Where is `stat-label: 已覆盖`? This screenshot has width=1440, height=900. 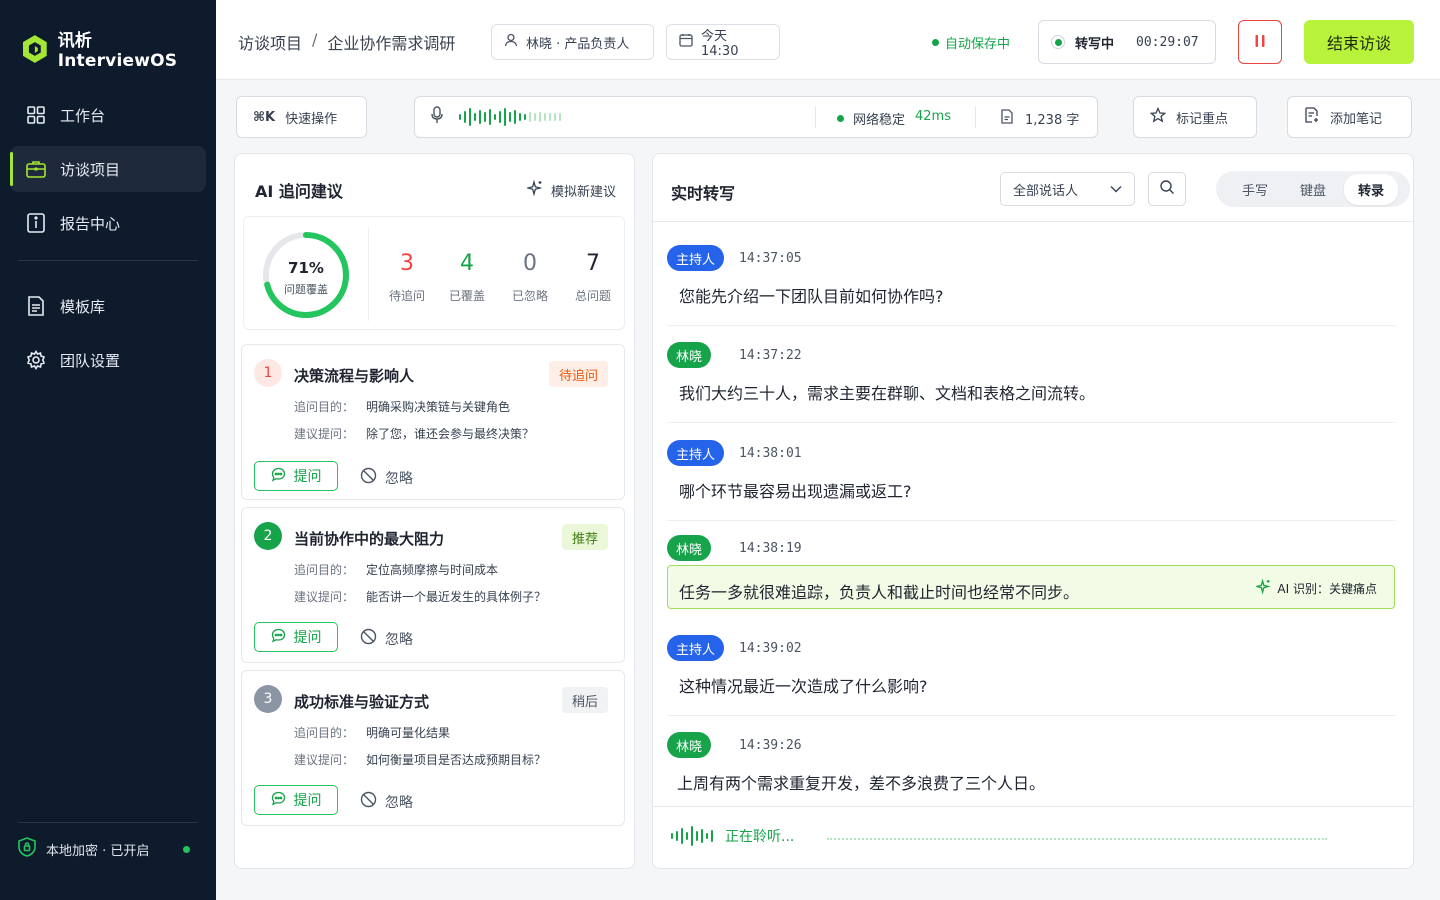
stat-label: 已覆盖 is located at coordinates (466, 296).